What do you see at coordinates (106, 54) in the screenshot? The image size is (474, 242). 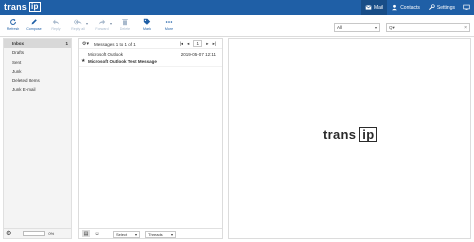 I see `message-from: Microsoft Outlook` at bounding box center [106, 54].